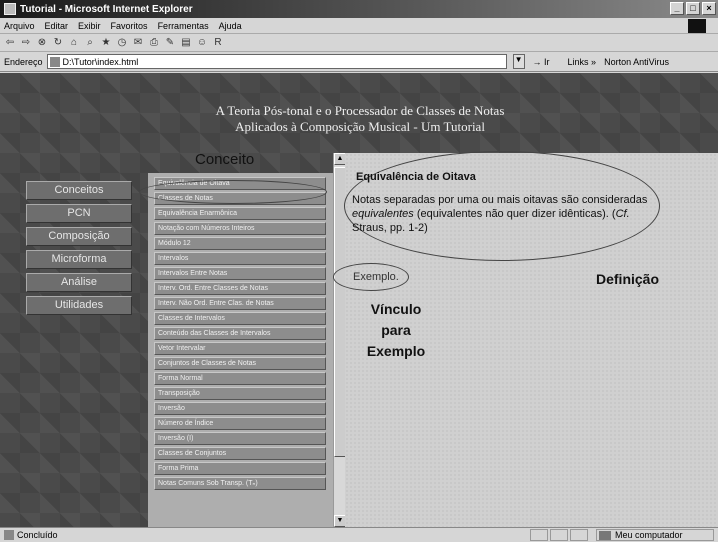 This screenshot has height=542, width=718. Describe the element at coordinates (100, 61) in the screenshot. I see `address-url: D:\Tutor\index.html` at that location.